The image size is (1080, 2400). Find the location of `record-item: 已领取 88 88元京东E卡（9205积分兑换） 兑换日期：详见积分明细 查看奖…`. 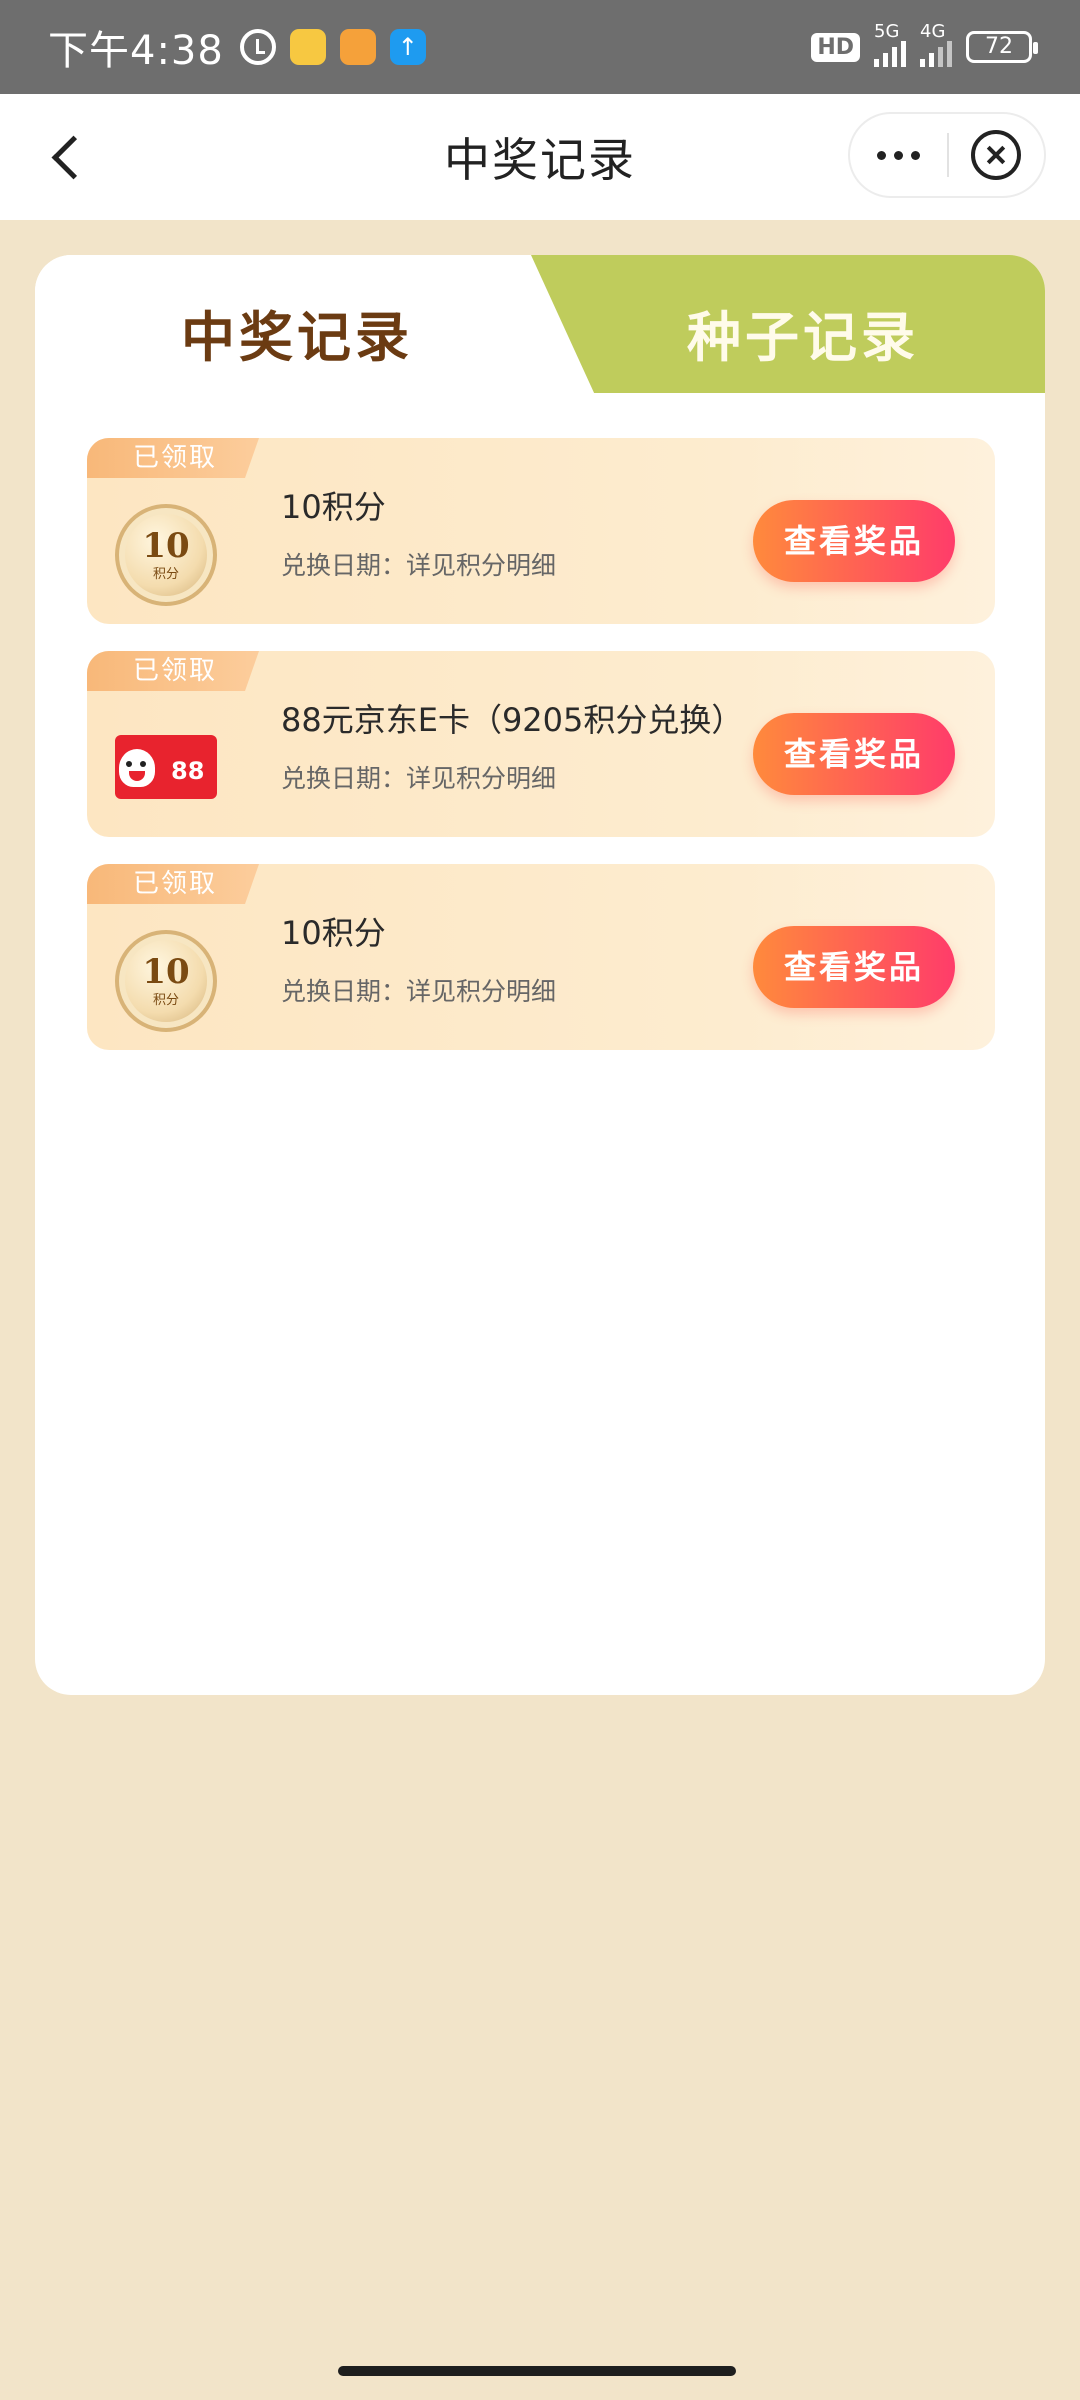

record-item: 已领取 88 88元京东E卡（9205积分兑换） 兑换日期：详见积分明细 查看奖… is located at coordinates (541, 744).